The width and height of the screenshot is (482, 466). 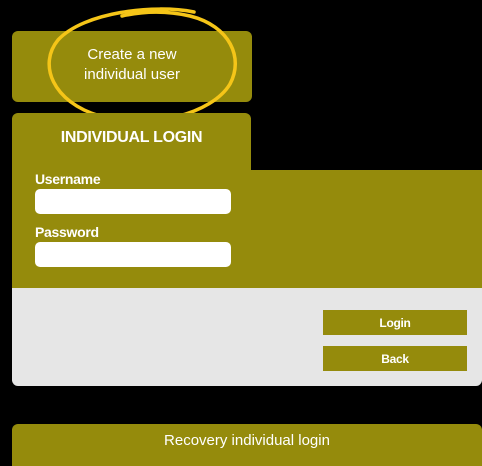 I want to click on login-title: INDIVIDUAL LOGIN, so click(x=131, y=137).